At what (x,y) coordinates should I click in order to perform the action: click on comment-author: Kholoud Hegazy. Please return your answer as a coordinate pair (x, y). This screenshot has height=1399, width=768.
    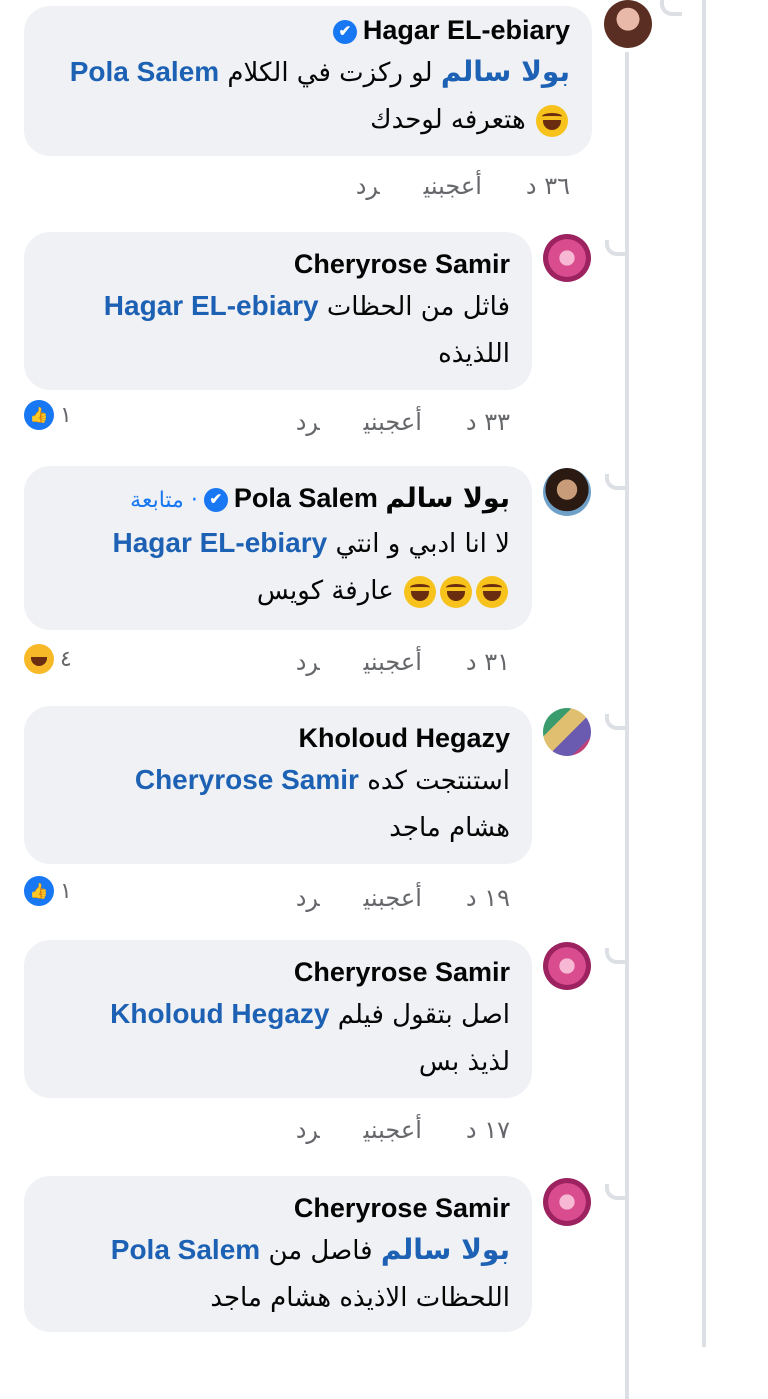
    Looking at the image, I should click on (278, 738).